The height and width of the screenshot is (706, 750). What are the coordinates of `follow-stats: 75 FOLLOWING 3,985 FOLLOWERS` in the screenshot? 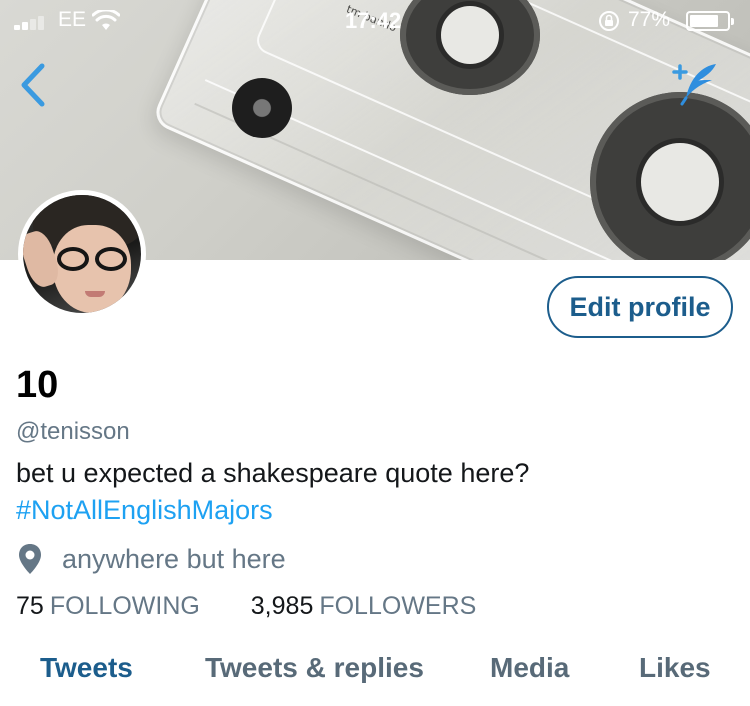 It's located at (246, 606).